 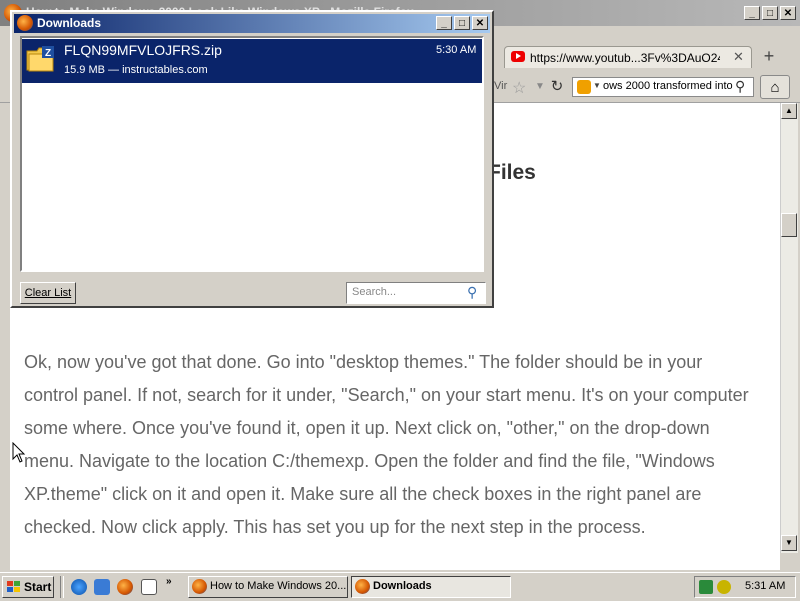 What do you see at coordinates (519, 88) in the screenshot?
I see `bookmark-star-icon: ☆` at bounding box center [519, 88].